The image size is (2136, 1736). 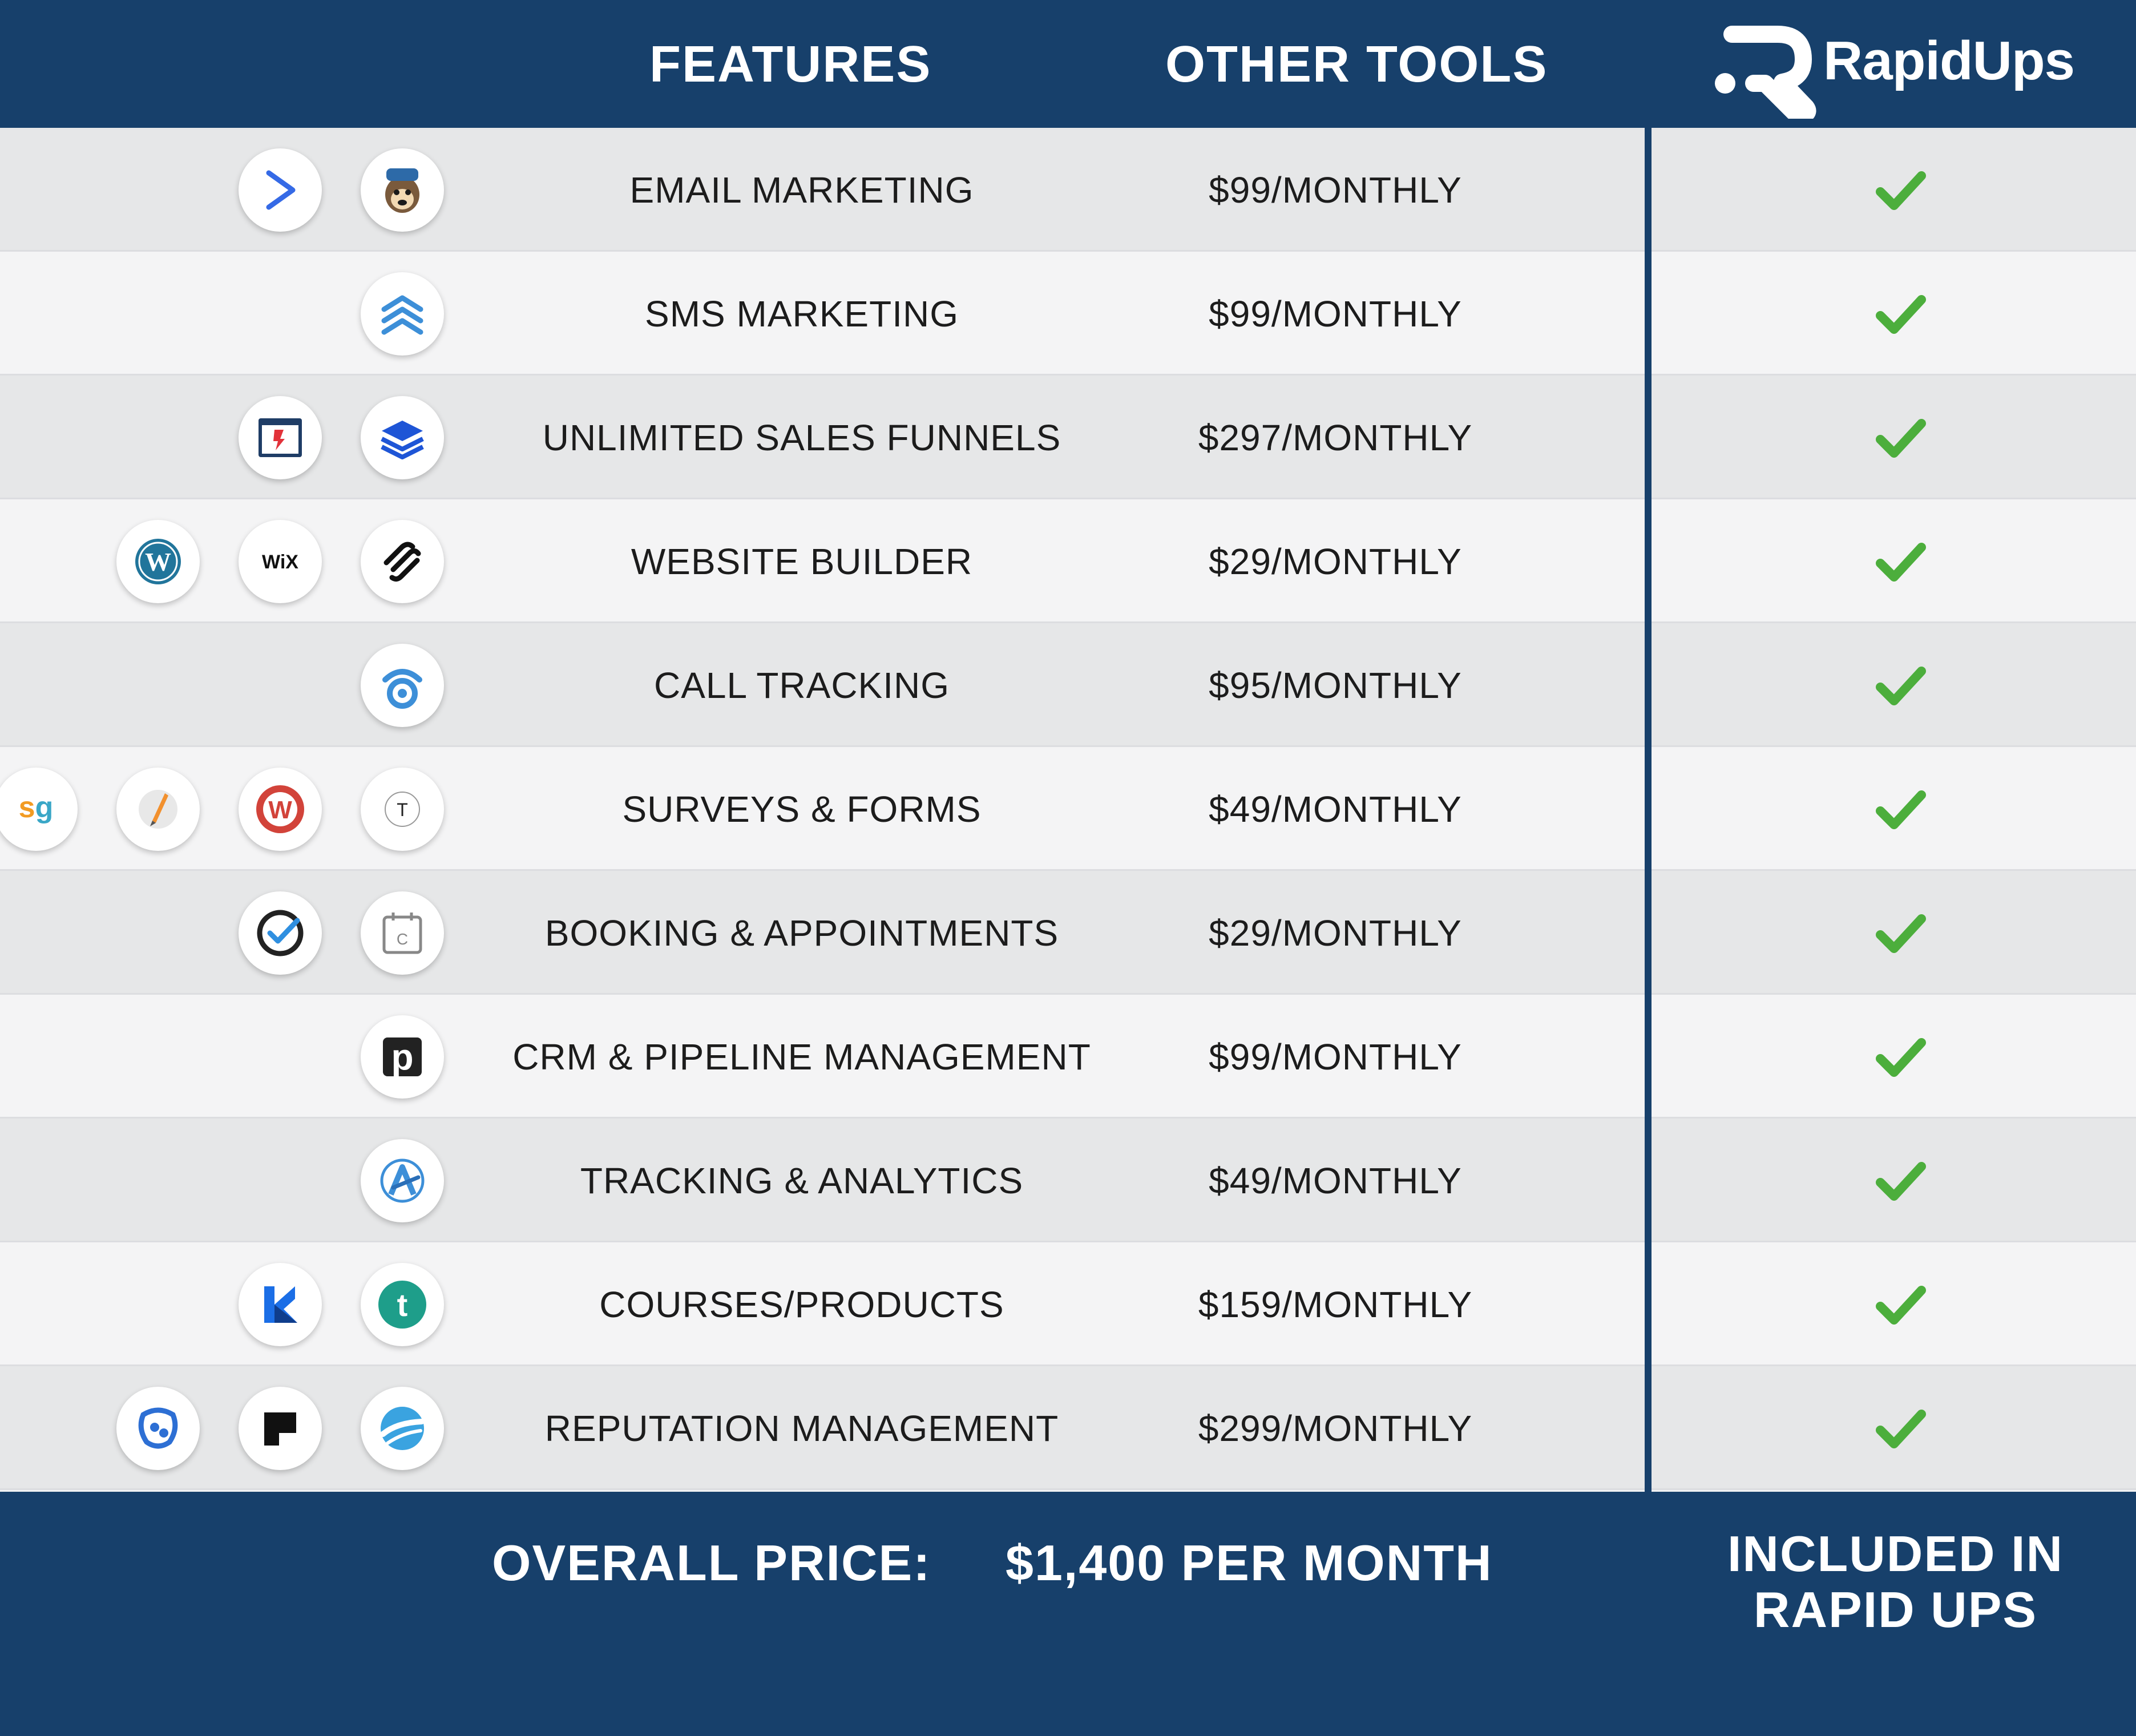 I want to click on rapidups-logo: RapidUps, so click(x=1895, y=73).